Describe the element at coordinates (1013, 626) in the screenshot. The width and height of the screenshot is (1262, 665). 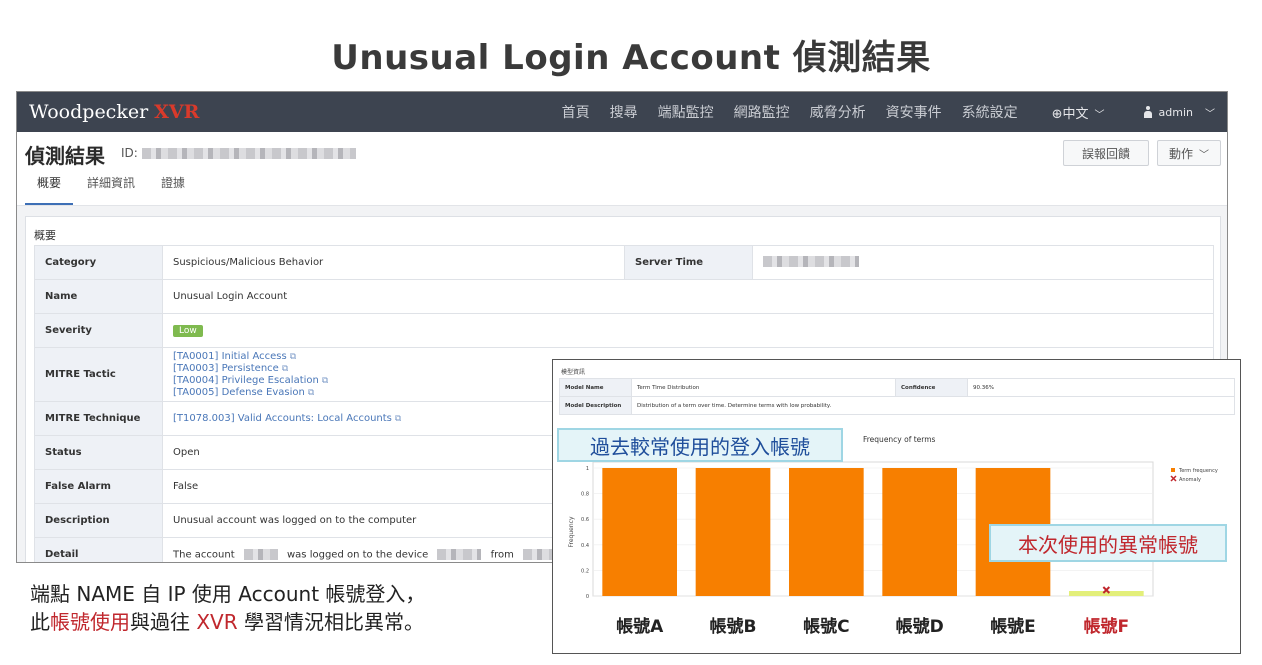
I see `x-tick-label: 帳號E` at that location.